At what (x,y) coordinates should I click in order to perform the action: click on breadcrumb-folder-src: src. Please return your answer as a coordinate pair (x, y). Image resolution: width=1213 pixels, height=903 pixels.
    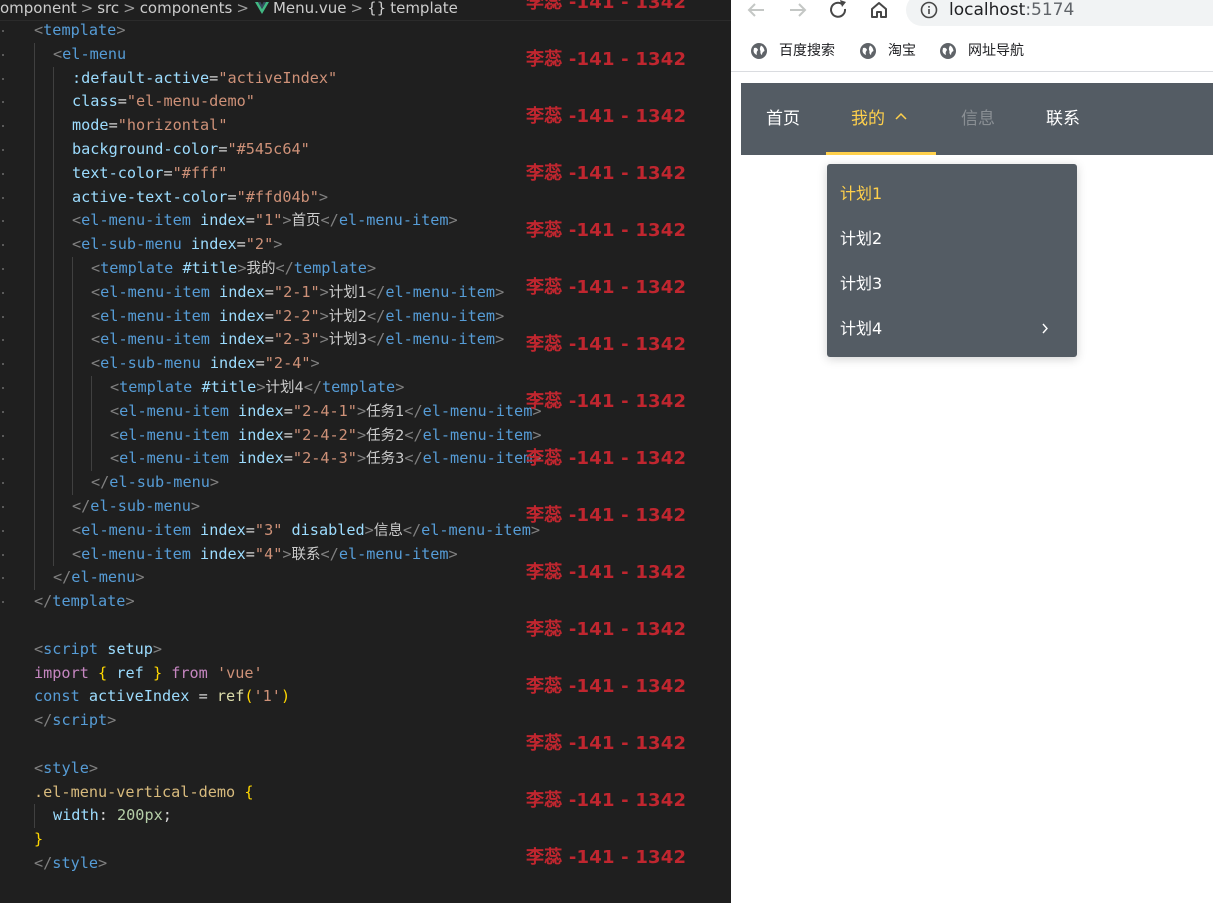
    Looking at the image, I should click on (108, 8).